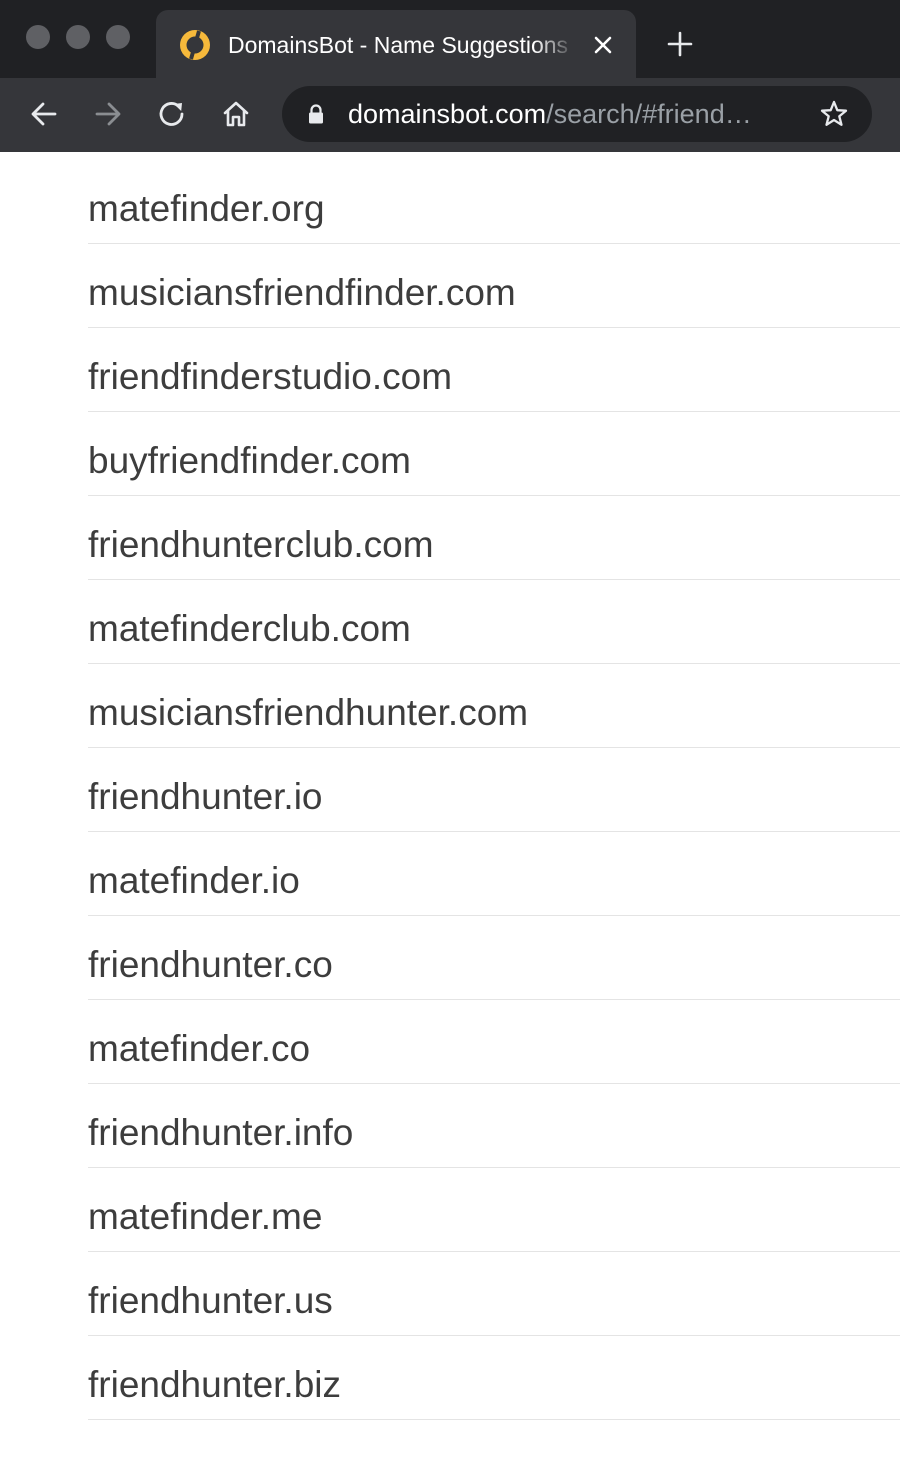 The width and height of the screenshot is (900, 1460). What do you see at coordinates (210, 965) in the screenshot?
I see `domain-name-link: friendhunter.co` at bounding box center [210, 965].